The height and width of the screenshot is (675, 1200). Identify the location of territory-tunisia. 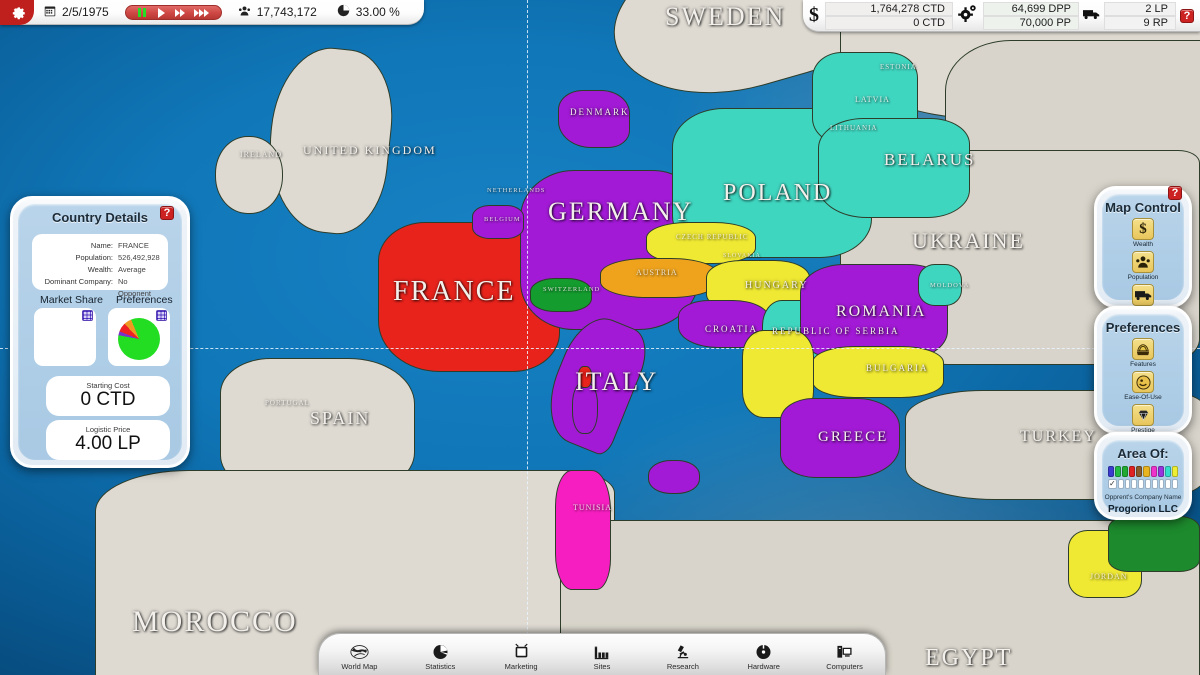
(583, 530).